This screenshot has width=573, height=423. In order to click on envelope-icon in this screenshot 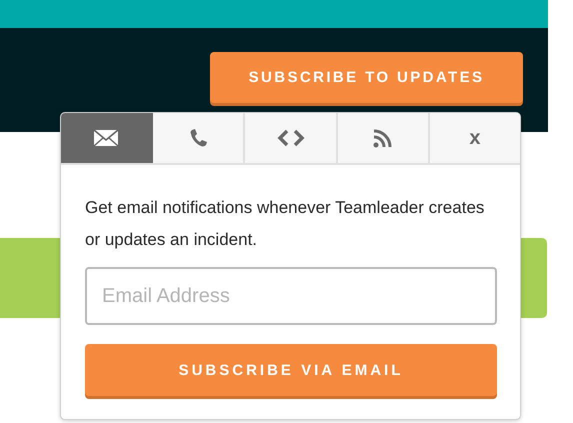, I will do `click(106, 138)`.